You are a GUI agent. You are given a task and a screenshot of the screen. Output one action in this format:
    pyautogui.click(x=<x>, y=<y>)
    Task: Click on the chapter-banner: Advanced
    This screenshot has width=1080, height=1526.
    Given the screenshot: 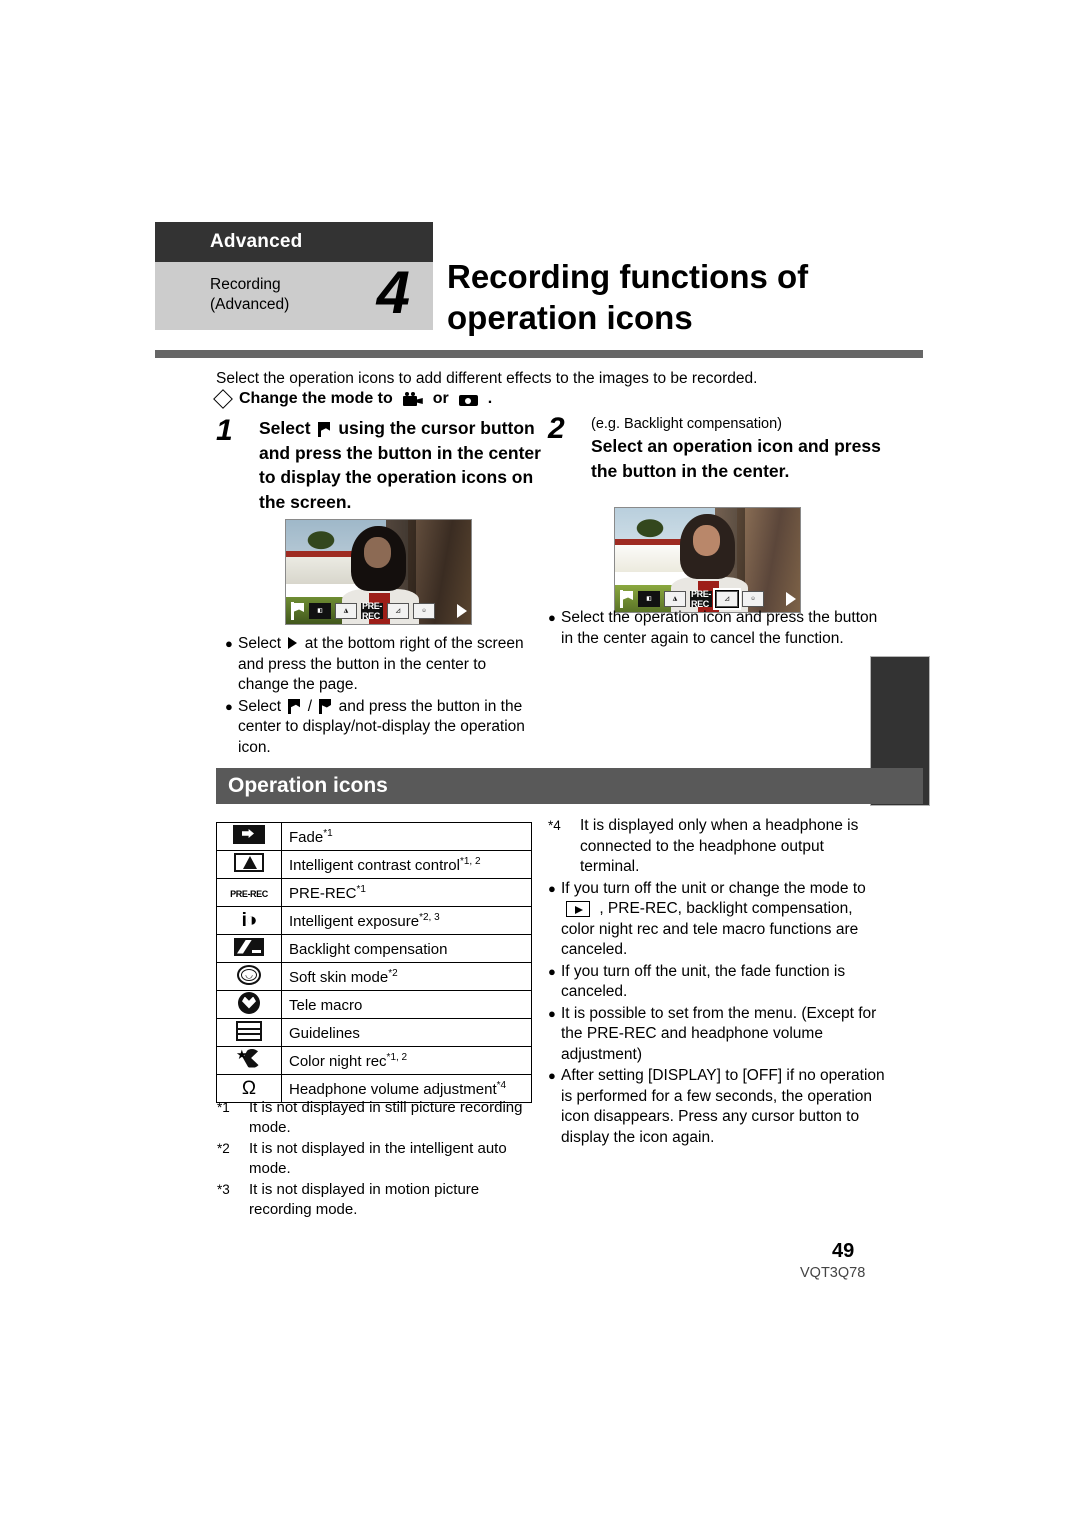 What is the action you would take?
    pyautogui.click(x=294, y=242)
    